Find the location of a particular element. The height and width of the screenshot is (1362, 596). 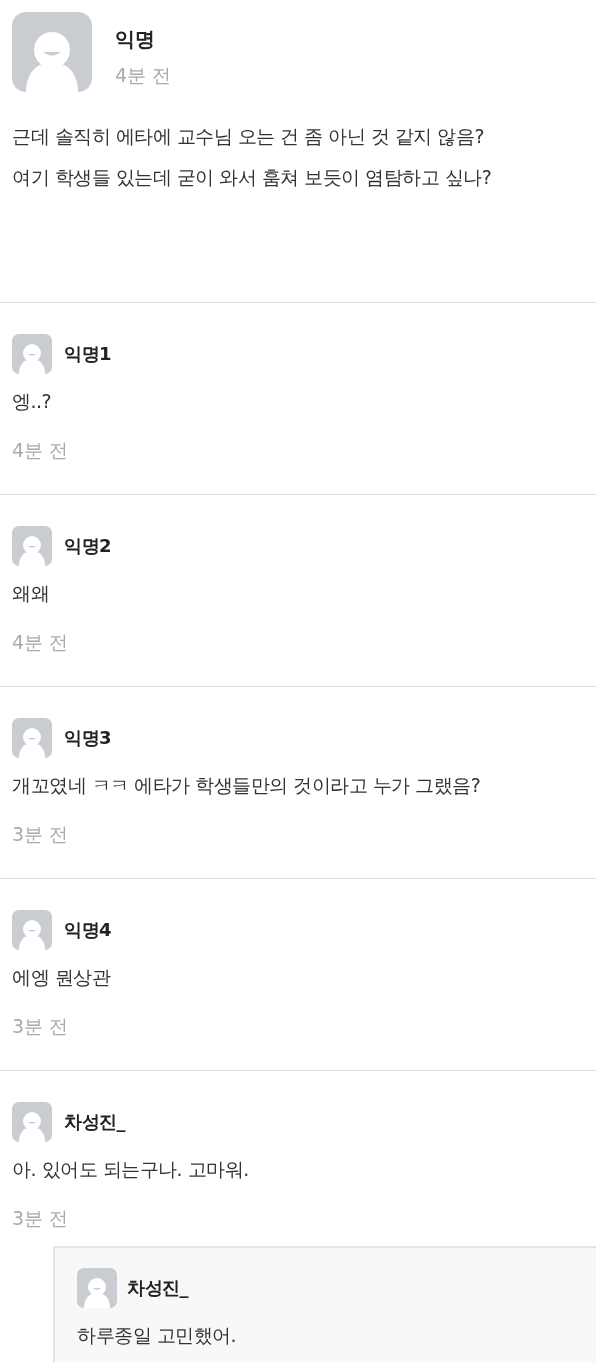

author-name: 익명 is located at coordinates (135, 39).